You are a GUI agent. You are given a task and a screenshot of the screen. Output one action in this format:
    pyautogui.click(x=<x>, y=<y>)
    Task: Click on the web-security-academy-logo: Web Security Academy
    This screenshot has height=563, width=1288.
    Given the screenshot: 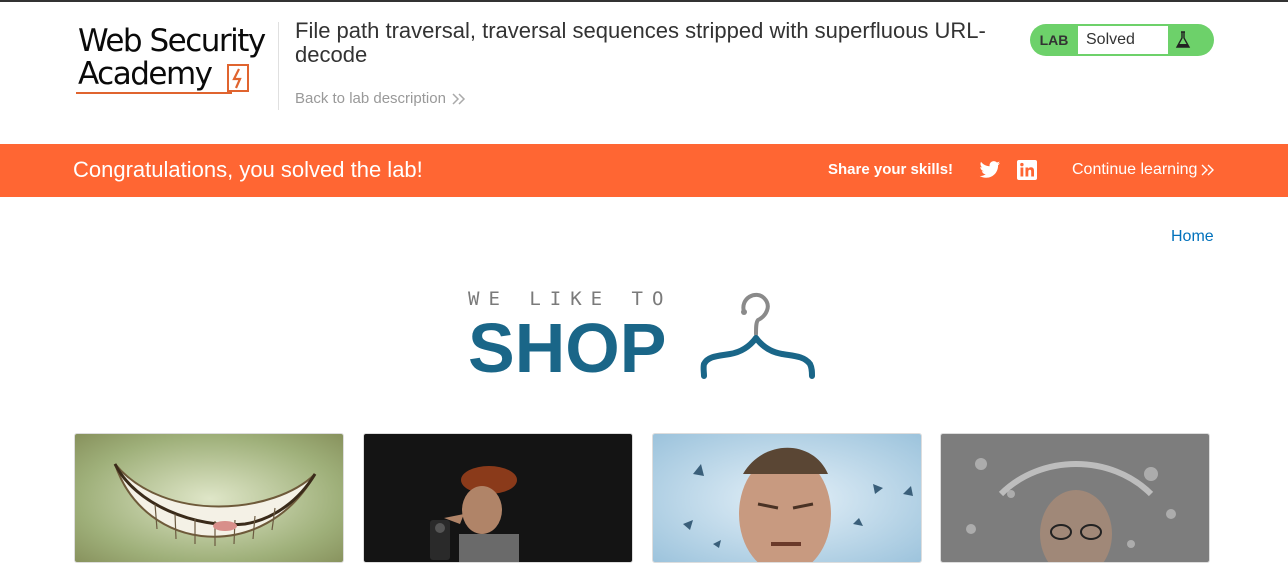 What is the action you would take?
    pyautogui.click(x=176, y=67)
    